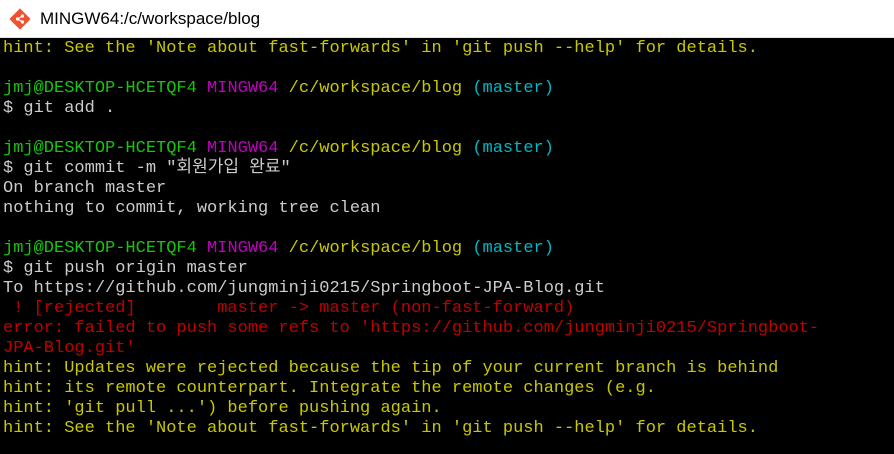 The height and width of the screenshot is (454, 894). What do you see at coordinates (85, 188) in the screenshot?
I see `output-line: On branch master` at bounding box center [85, 188].